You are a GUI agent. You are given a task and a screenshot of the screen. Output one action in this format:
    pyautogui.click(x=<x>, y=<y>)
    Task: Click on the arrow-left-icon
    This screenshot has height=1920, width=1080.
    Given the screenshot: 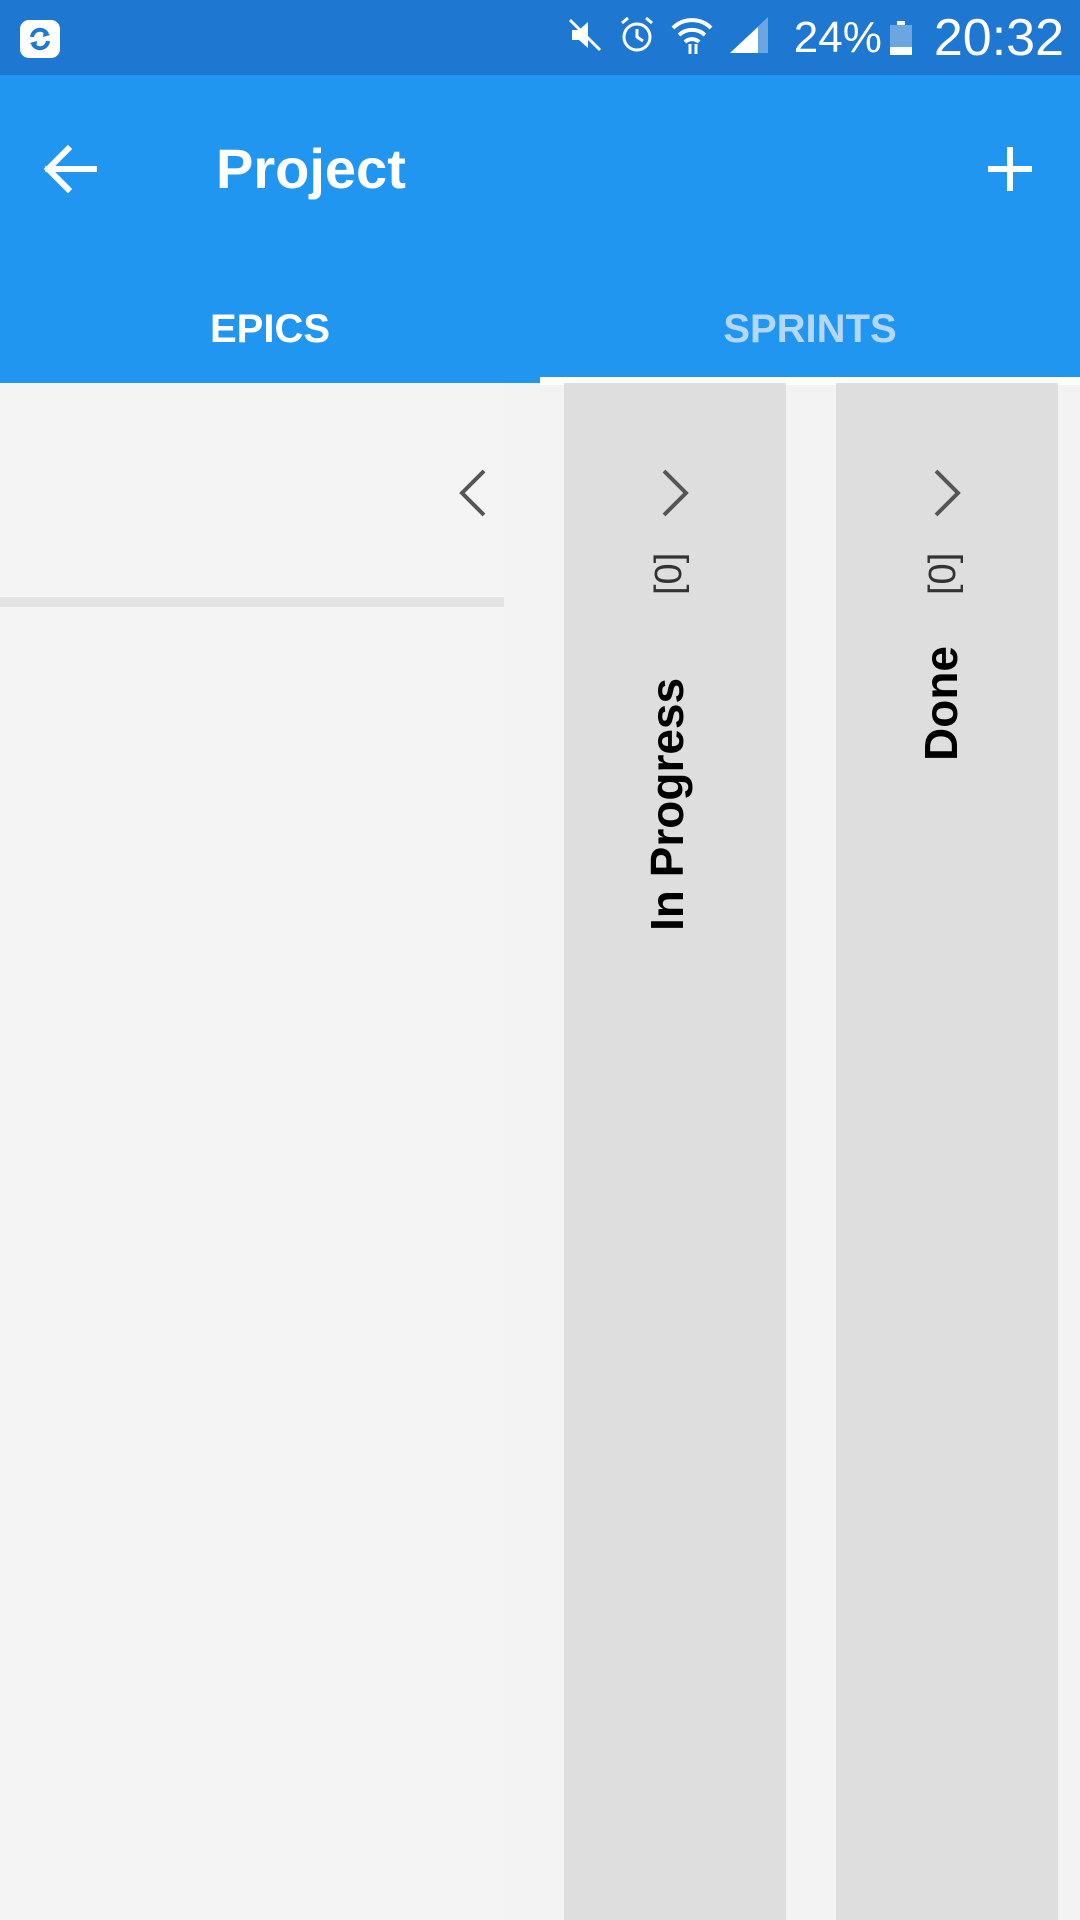 What is the action you would take?
    pyautogui.click(x=70, y=169)
    